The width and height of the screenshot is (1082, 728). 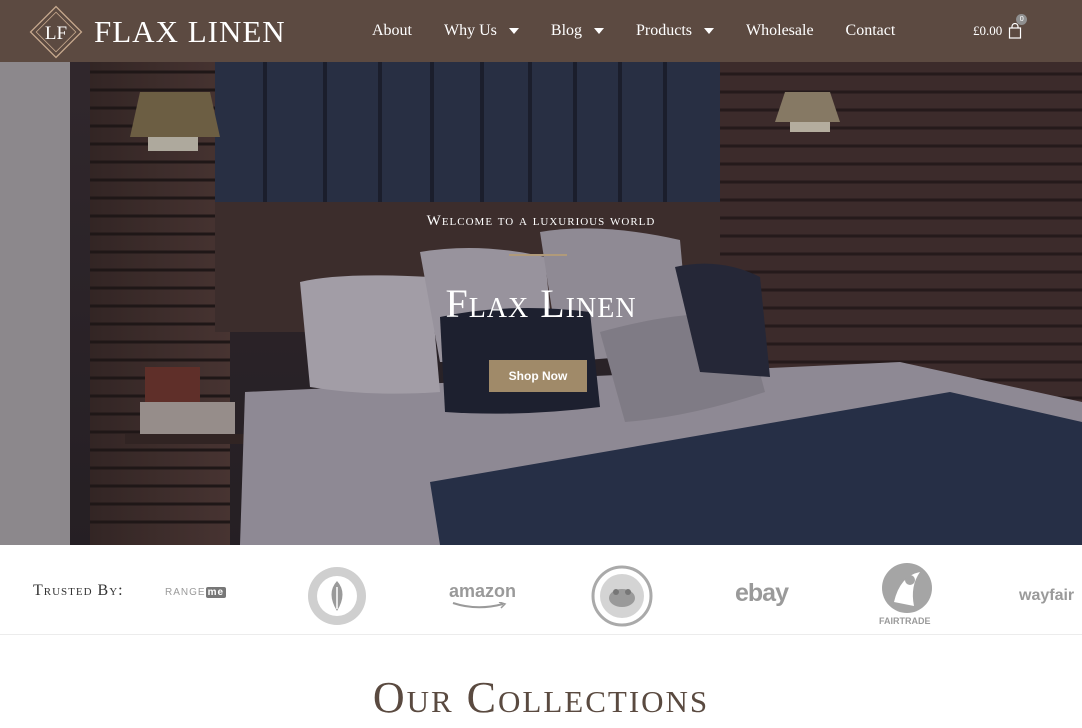 I want to click on nav-products: Products, so click(x=675, y=31).